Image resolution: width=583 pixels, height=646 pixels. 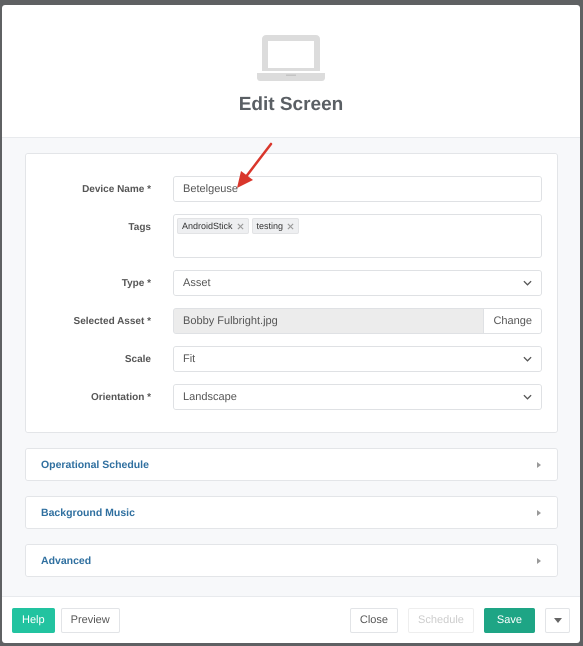 I want to click on dropdown-button, so click(x=557, y=620).